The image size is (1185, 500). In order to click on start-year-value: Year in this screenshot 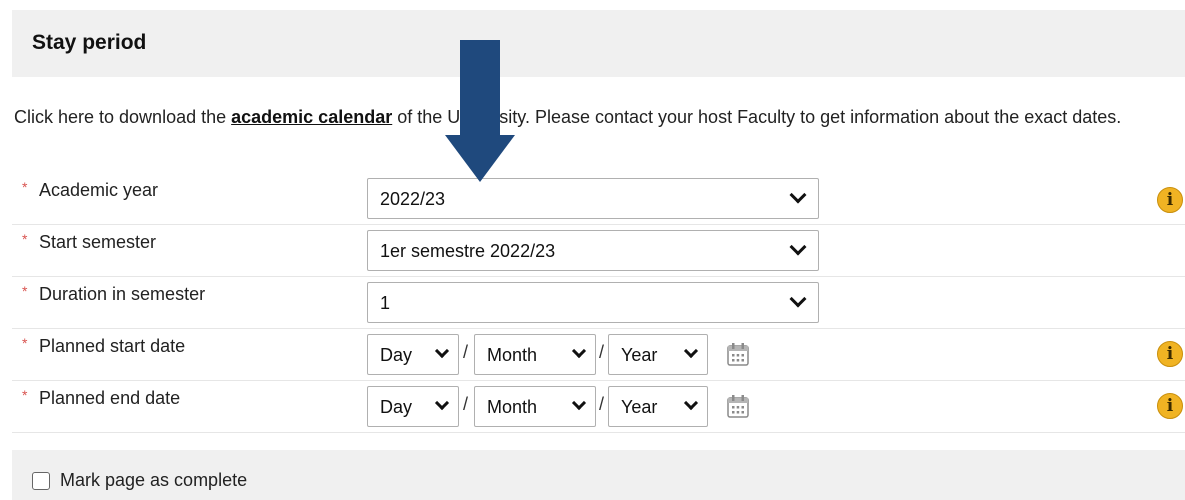, I will do `click(639, 355)`.